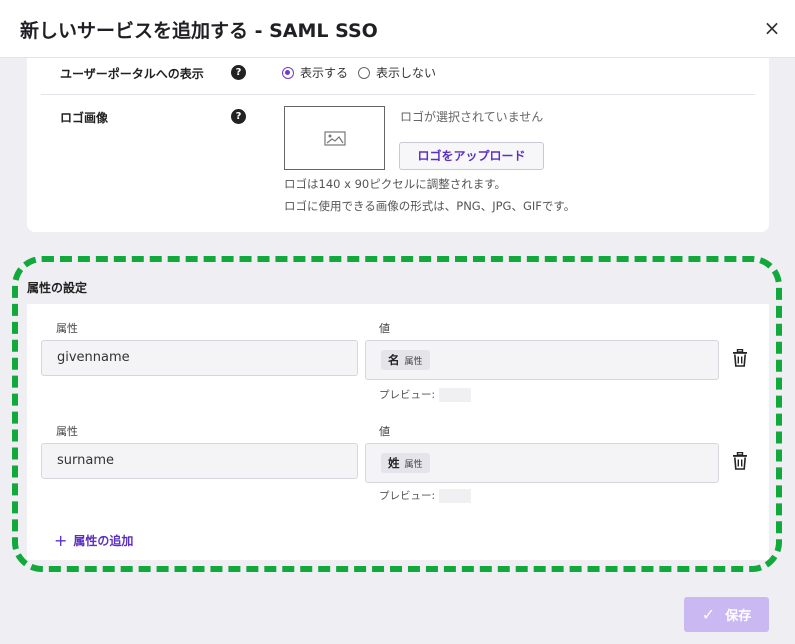 The height and width of the screenshot is (644, 795). I want to click on chip-main-text: 名, so click(394, 360).